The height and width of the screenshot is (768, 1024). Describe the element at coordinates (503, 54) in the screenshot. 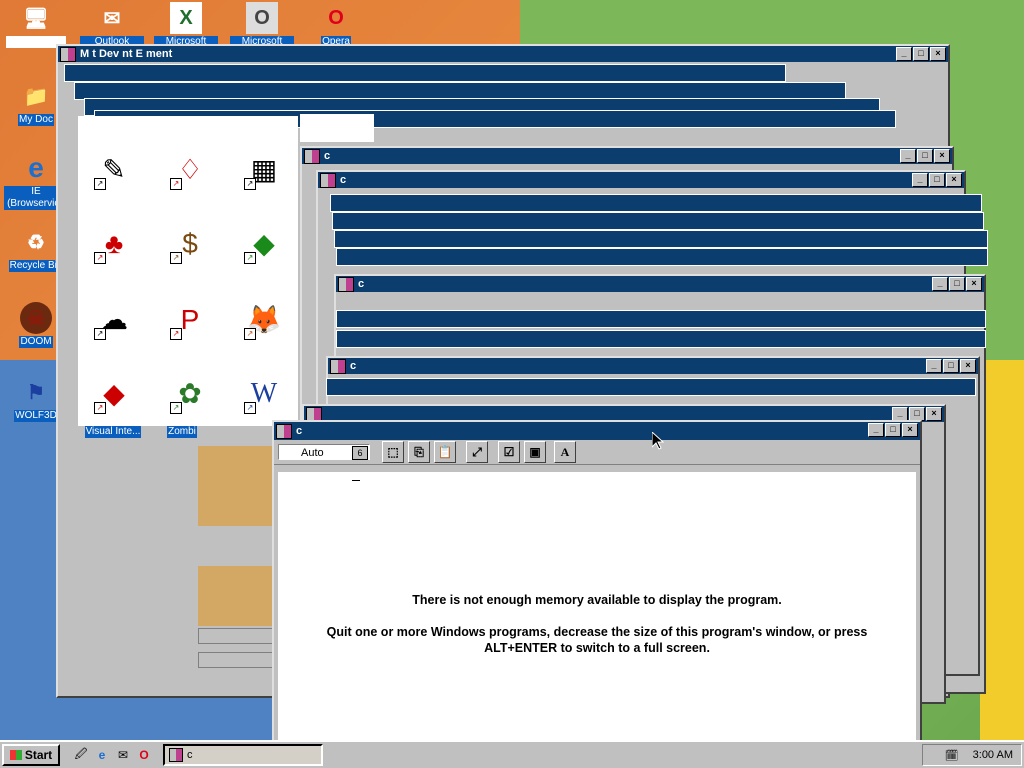

I see `background-window-titlebar: M t Dev nt E ment _ □ ×` at that location.